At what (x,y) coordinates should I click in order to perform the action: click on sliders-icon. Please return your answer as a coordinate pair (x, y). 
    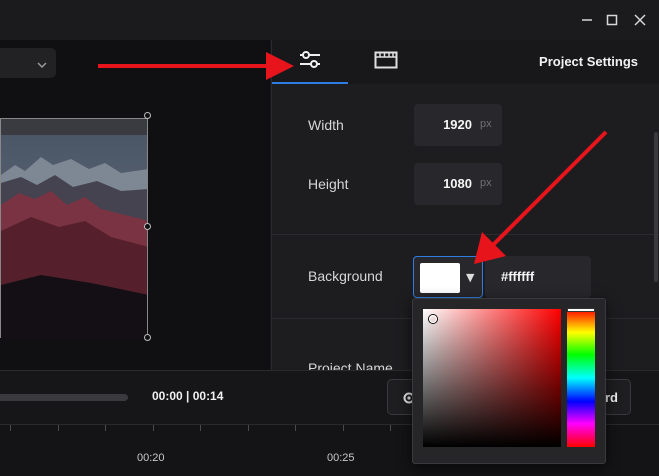
    Looking at the image, I should click on (310, 61).